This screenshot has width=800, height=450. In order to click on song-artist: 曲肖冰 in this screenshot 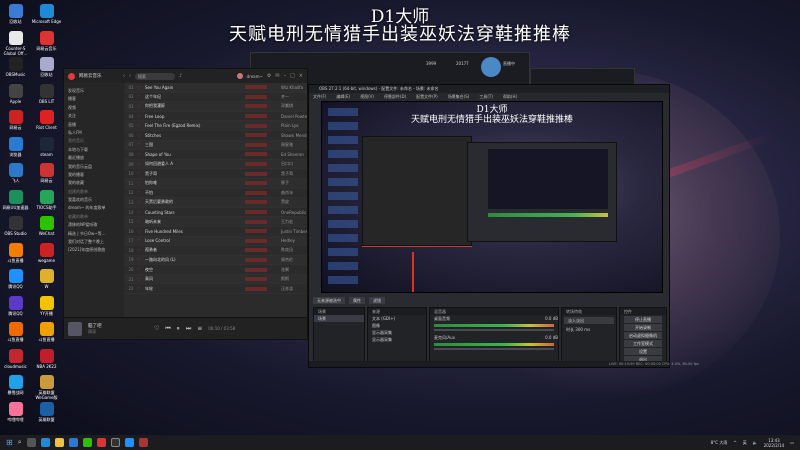, I will do `click(289, 193)`.